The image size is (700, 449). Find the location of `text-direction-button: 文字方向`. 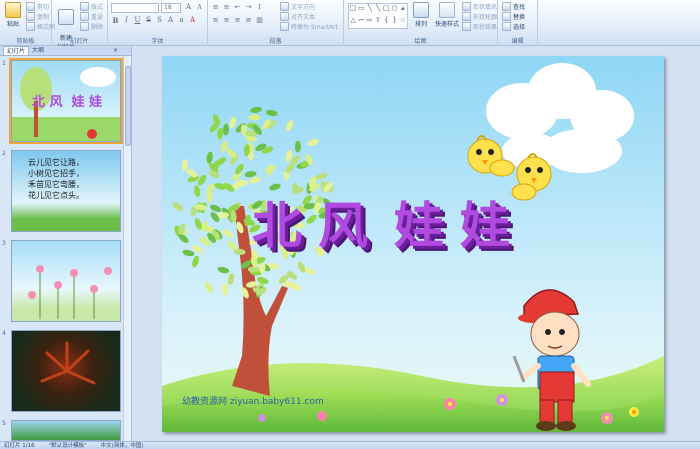

text-direction-button: 文字方向 is located at coordinates (297, 6).